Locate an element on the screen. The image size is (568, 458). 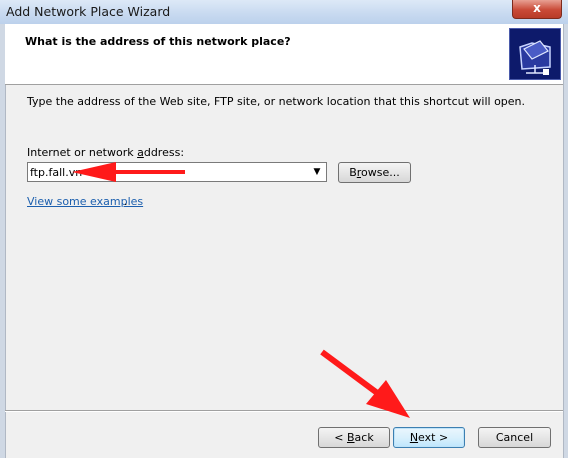
annotation-arrow-next is located at coordinates (365, 383).